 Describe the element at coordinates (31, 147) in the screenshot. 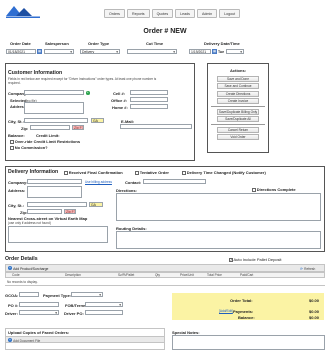

I see `no-commission-label: No Commission?` at that location.